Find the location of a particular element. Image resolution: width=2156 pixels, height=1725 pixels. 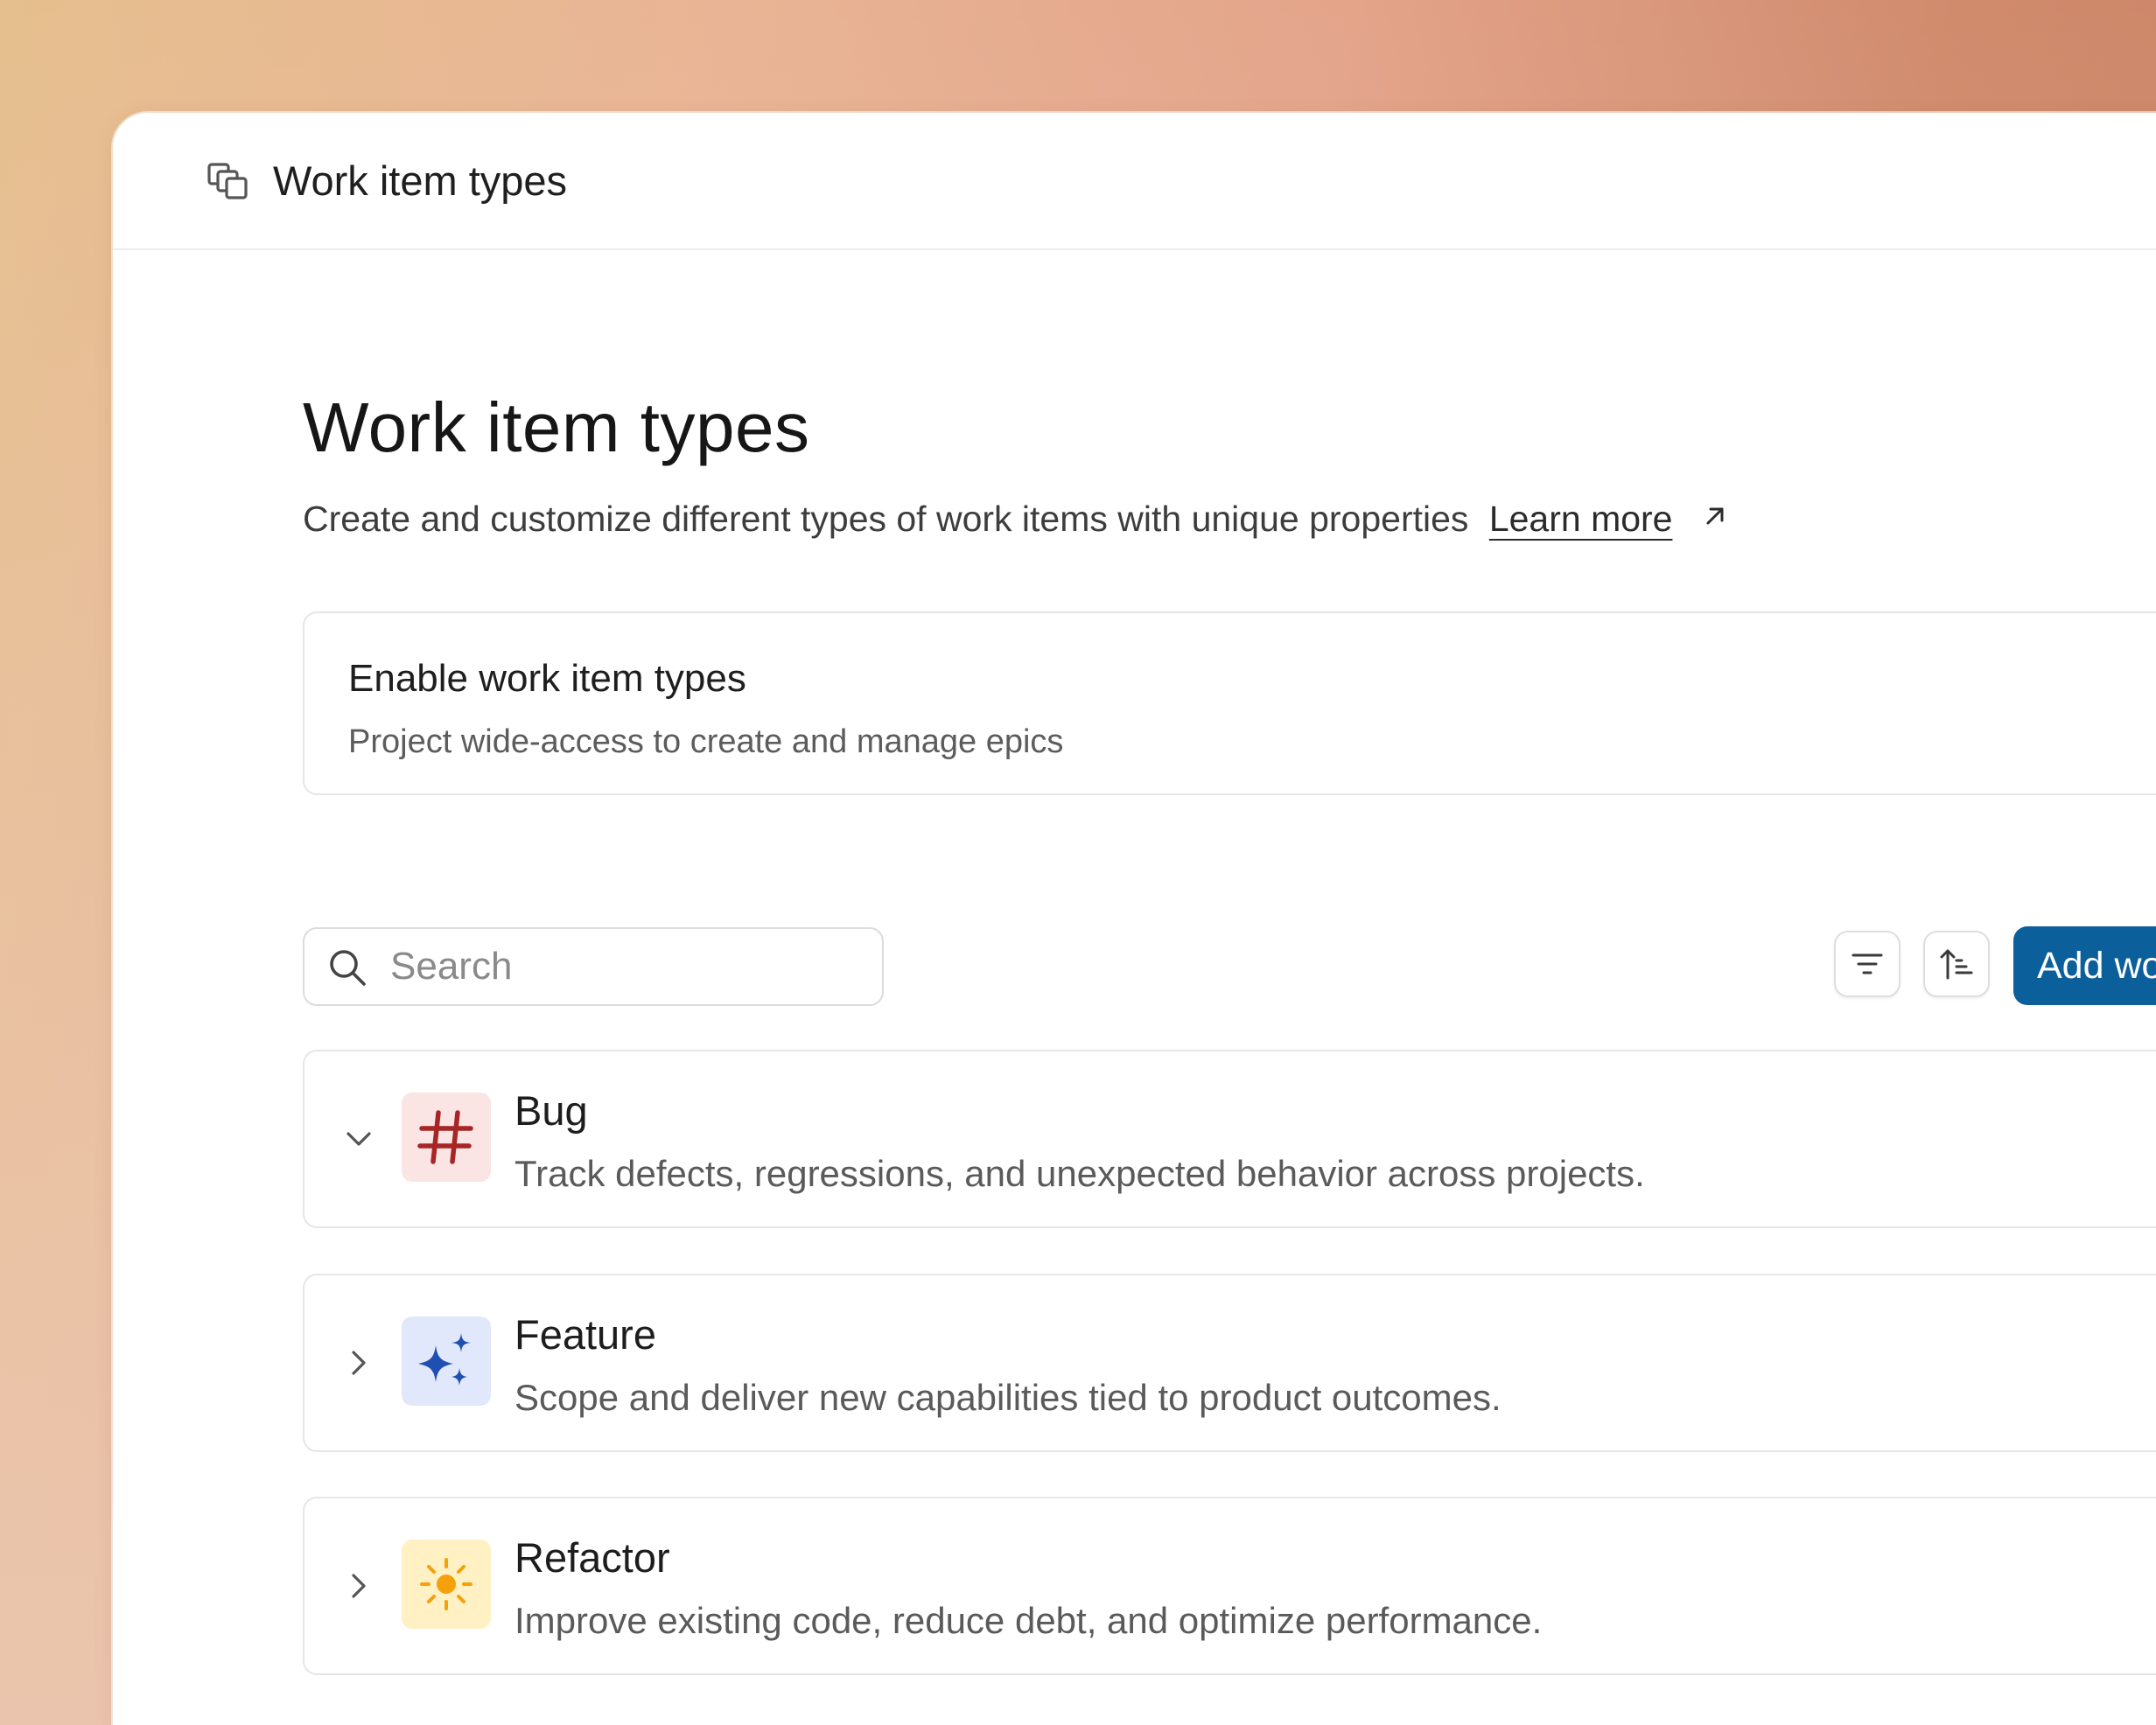

chevron-down-icon is located at coordinates (359, 1139).